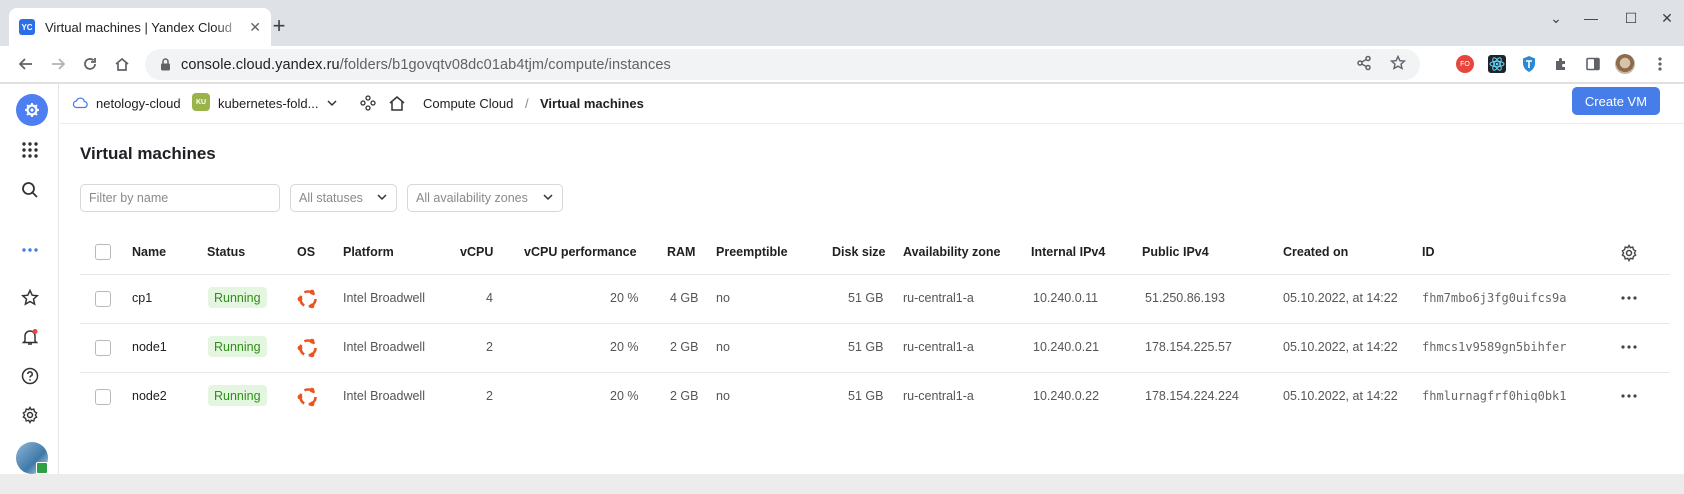  Describe the element at coordinates (140, 27) in the screenshot. I see `browser-tab: YC Virtual machines | Yandex Cloud ✕` at that location.